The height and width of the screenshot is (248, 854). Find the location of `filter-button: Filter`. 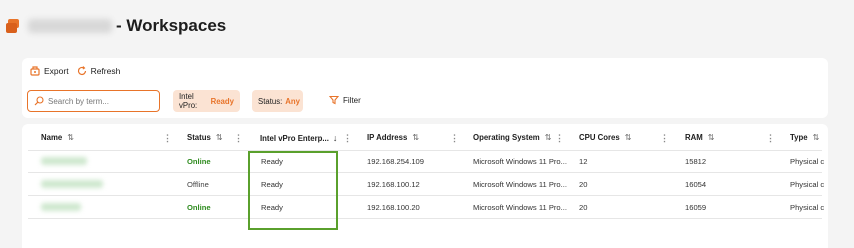

filter-button: Filter is located at coordinates (345, 100).